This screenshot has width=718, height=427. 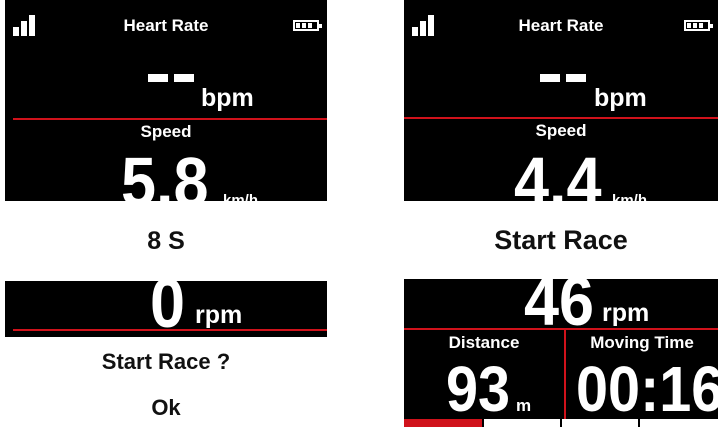 I want to click on distance-value: 93, so click(x=478, y=389).